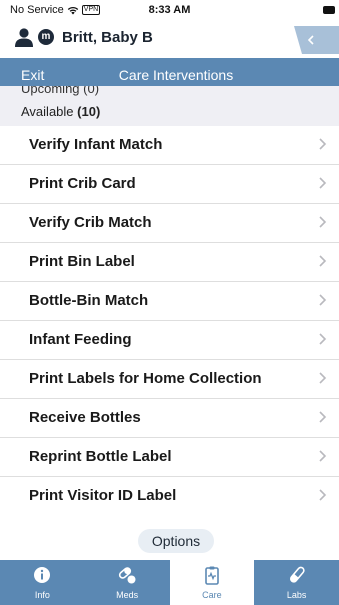 This screenshot has height=605, width=339. I want to click on section-available: Available (10), so click(169, 112).